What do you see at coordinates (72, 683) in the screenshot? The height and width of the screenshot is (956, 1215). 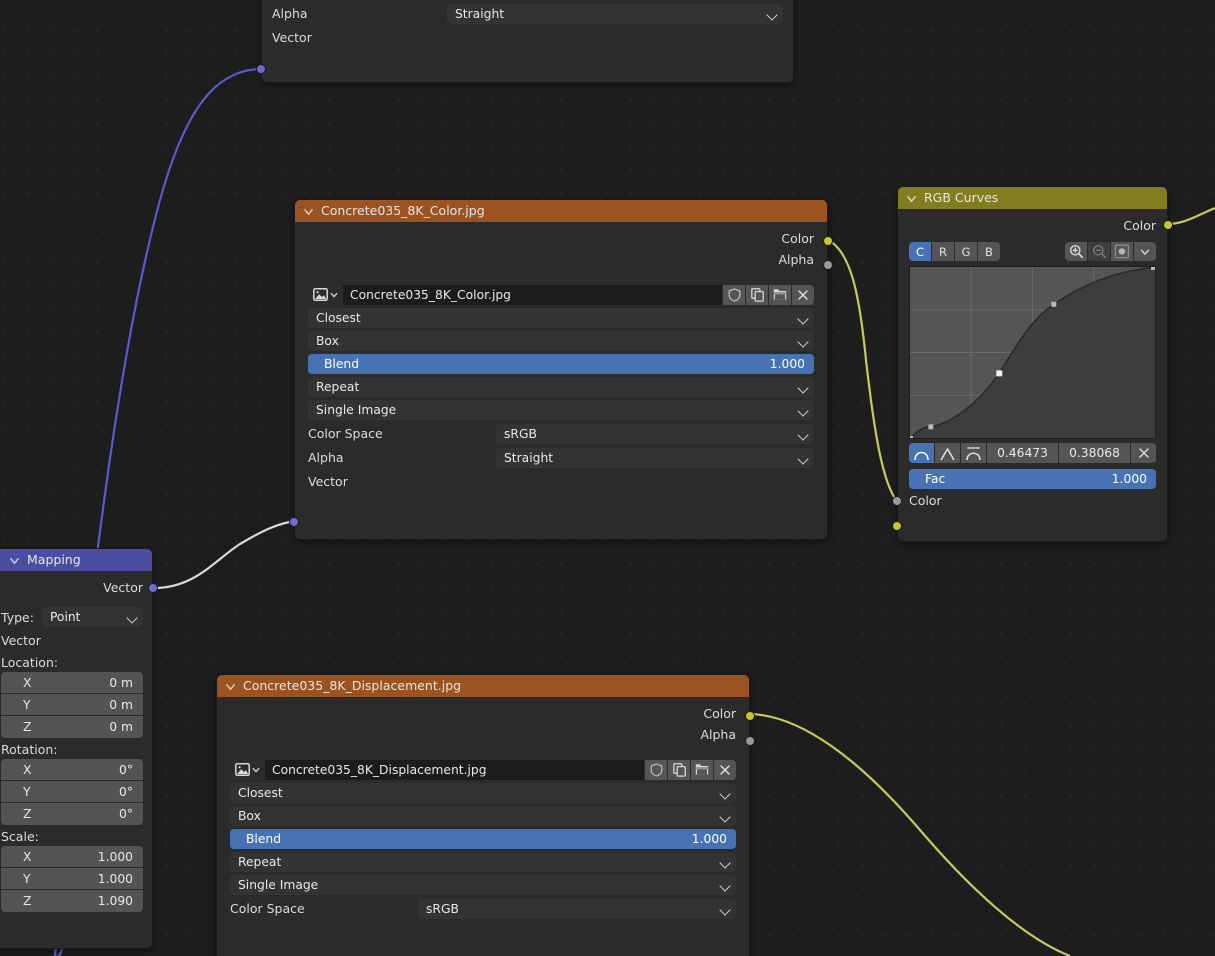 I see `location-x-field: X 0 m` at bounding box center [72, 683].